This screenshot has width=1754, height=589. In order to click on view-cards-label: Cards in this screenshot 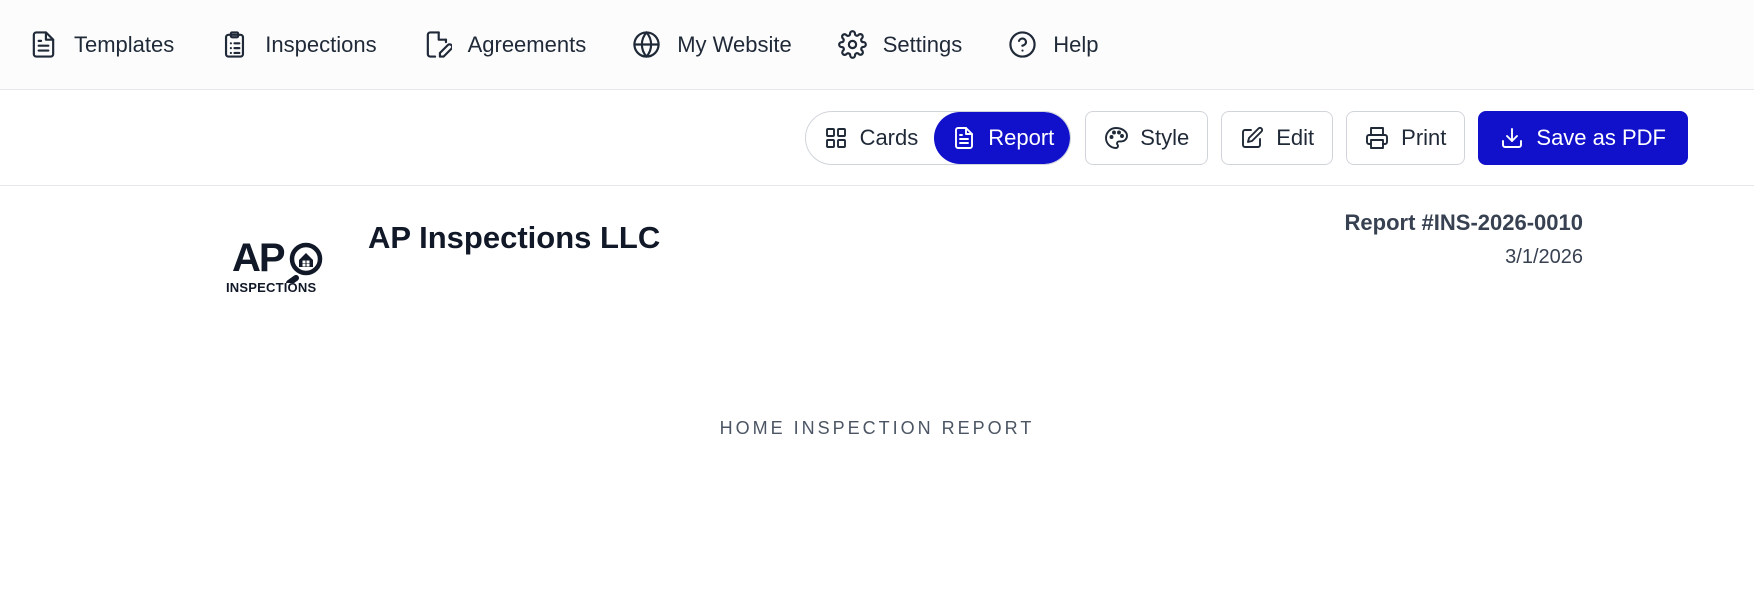, I will do `click(889, 137)`.